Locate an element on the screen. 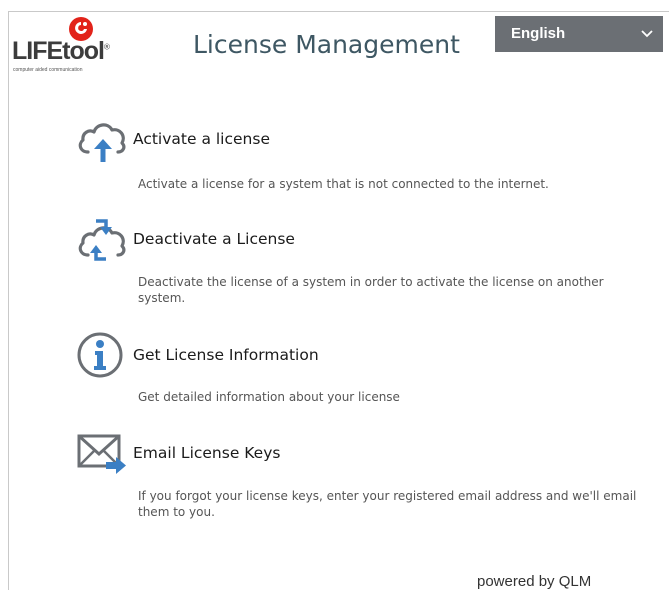 The height and width of the screenshot is (590, 669). page-title: License Management is located at coordinates (326, 44).